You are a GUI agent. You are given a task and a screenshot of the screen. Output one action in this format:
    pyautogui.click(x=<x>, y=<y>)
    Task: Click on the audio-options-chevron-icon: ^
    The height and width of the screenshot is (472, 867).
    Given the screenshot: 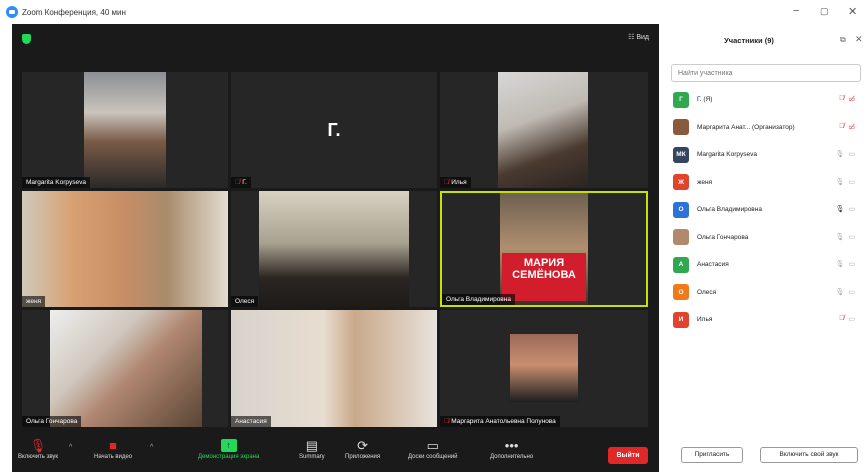 What is the action you would take?
    pyautogui.click(x=70, y=447)
    